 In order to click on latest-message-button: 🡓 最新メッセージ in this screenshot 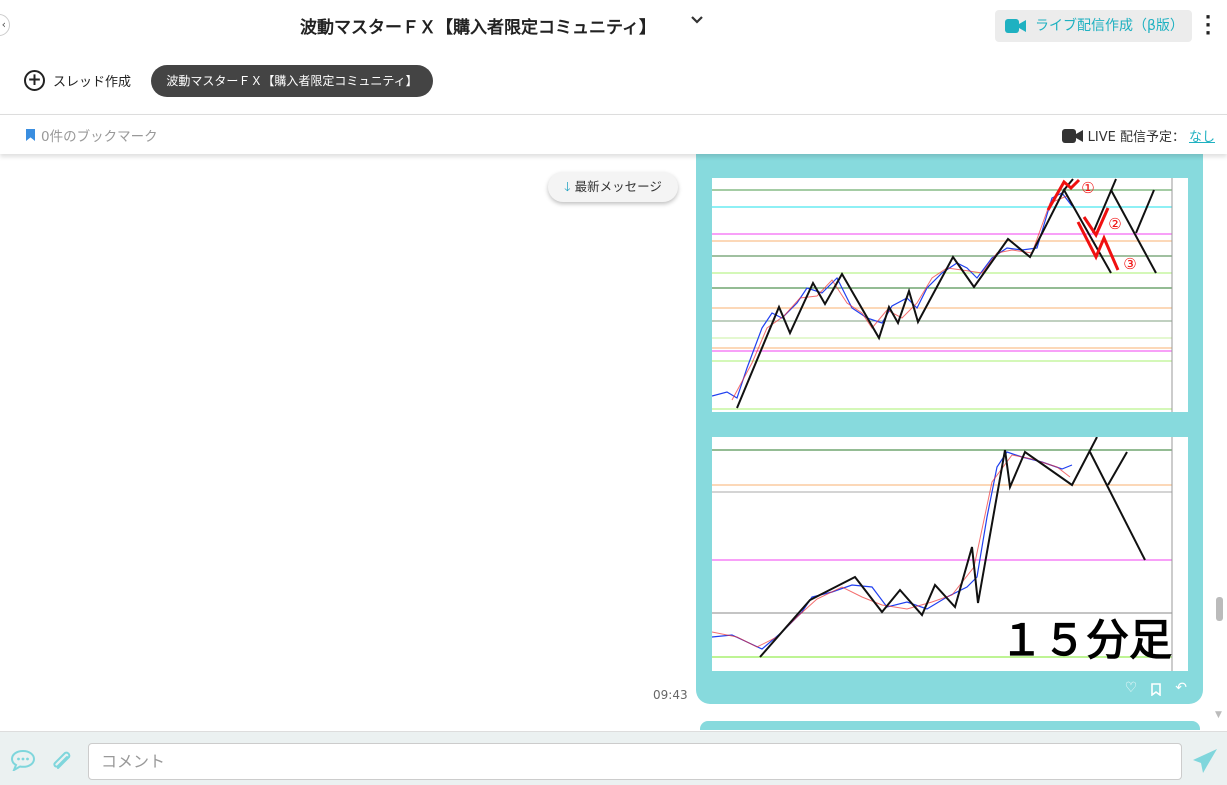, I will do `click(613, 187)`.